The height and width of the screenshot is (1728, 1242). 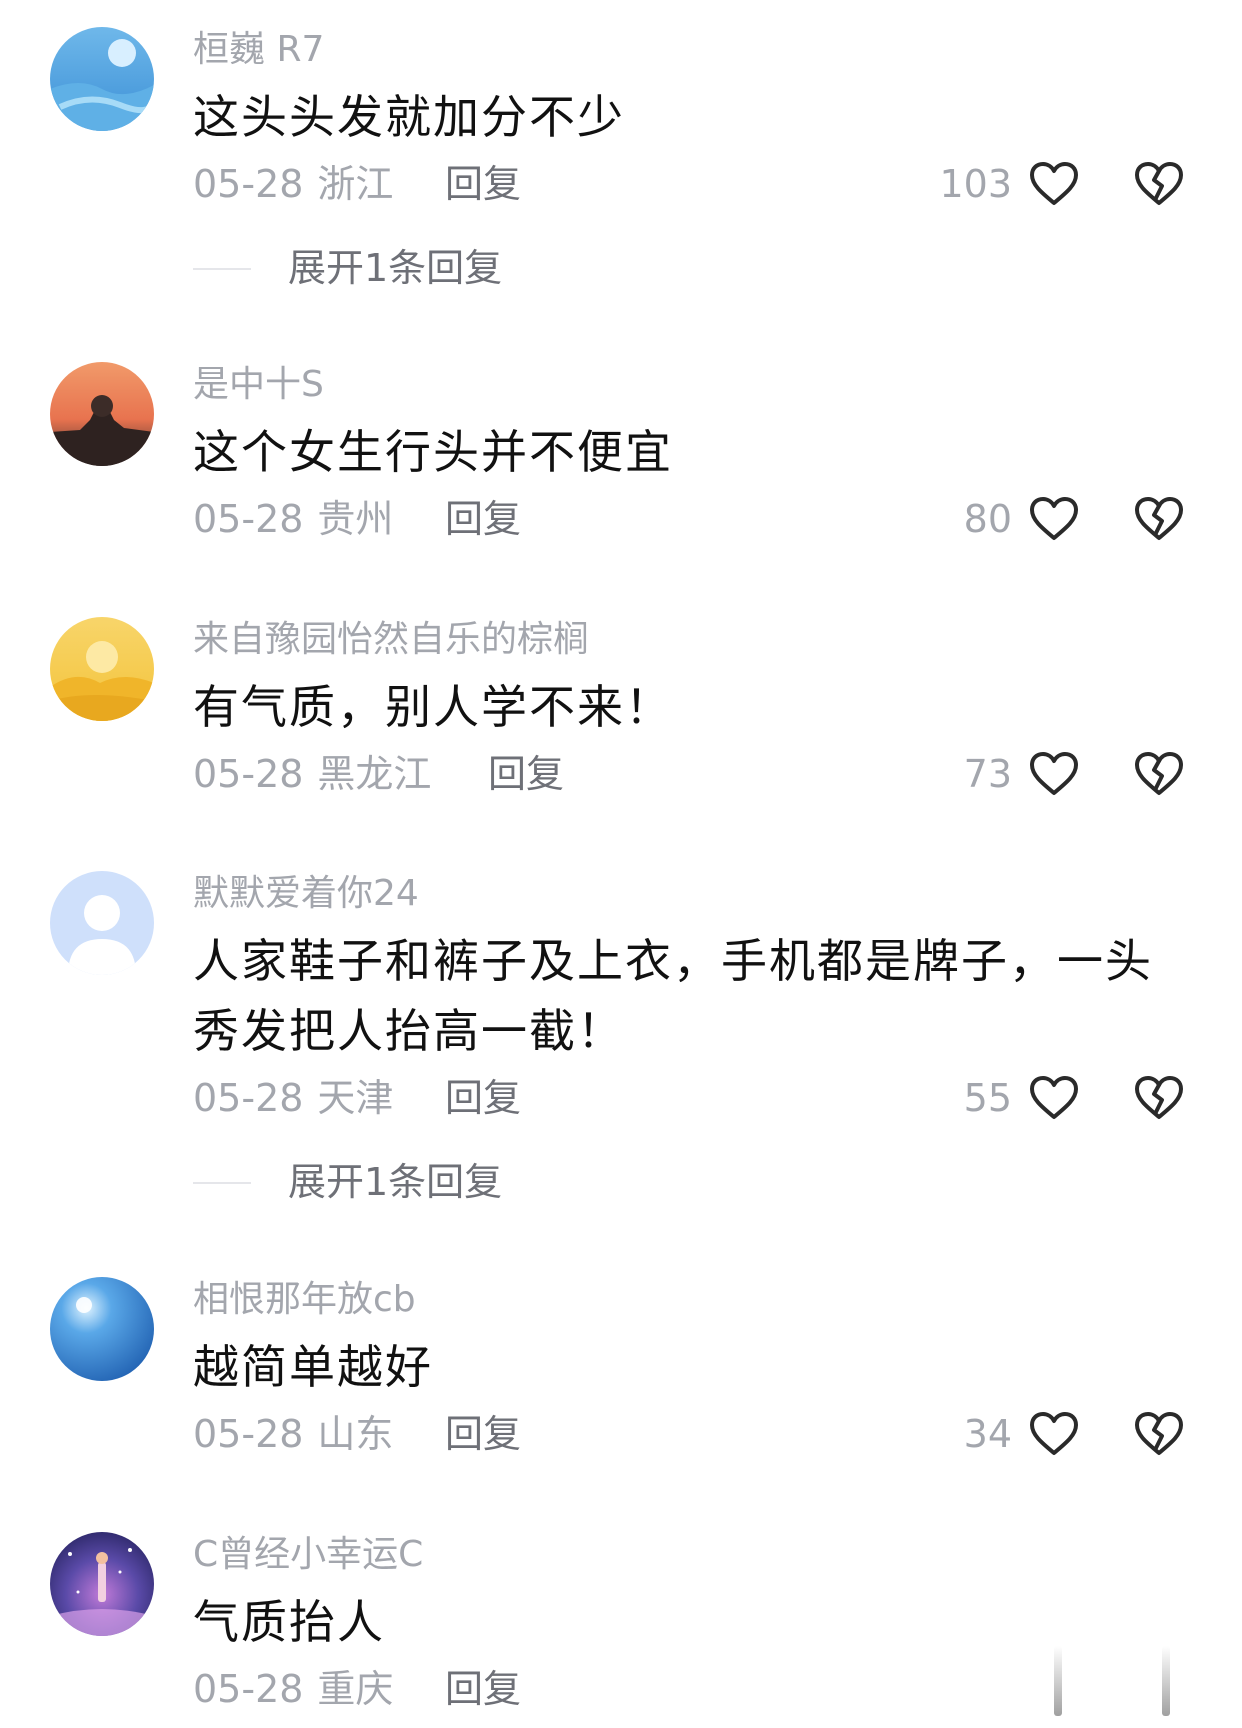 I want to click on like-count: 103, so click(x=975, y=184).